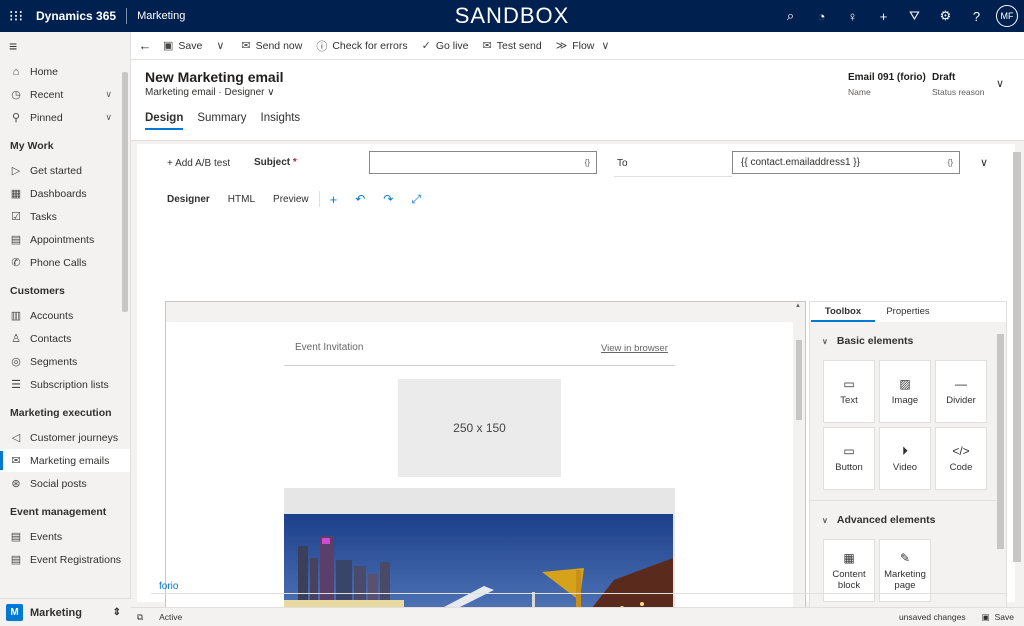 The width and height of the screenshot is (1024, 626). Describe the element at coordinates (65, 460) in the screenshot. I see `sidebar-item-marketing-emails: ✉ Marketing emails` at that location.